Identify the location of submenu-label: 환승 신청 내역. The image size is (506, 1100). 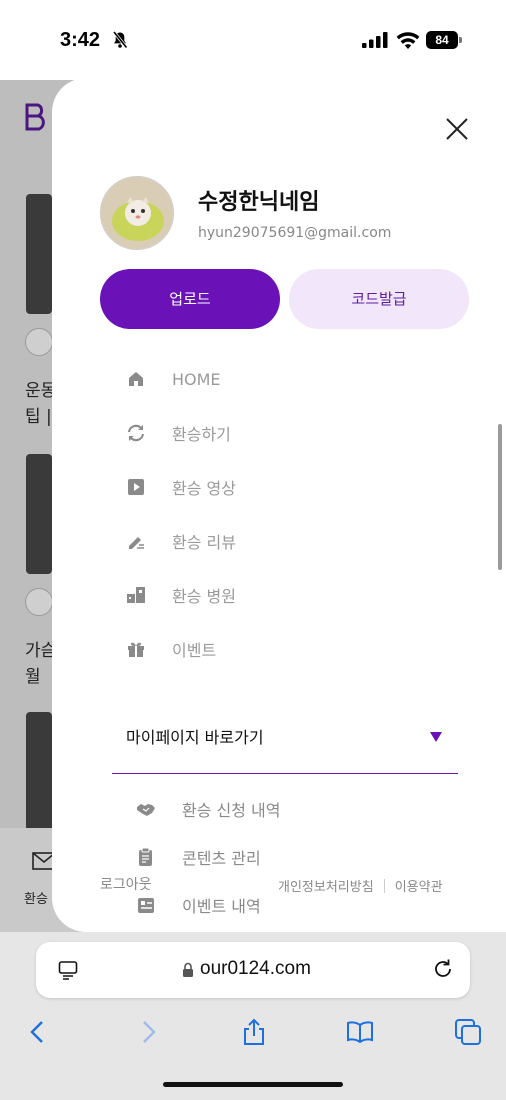
(231, 810).